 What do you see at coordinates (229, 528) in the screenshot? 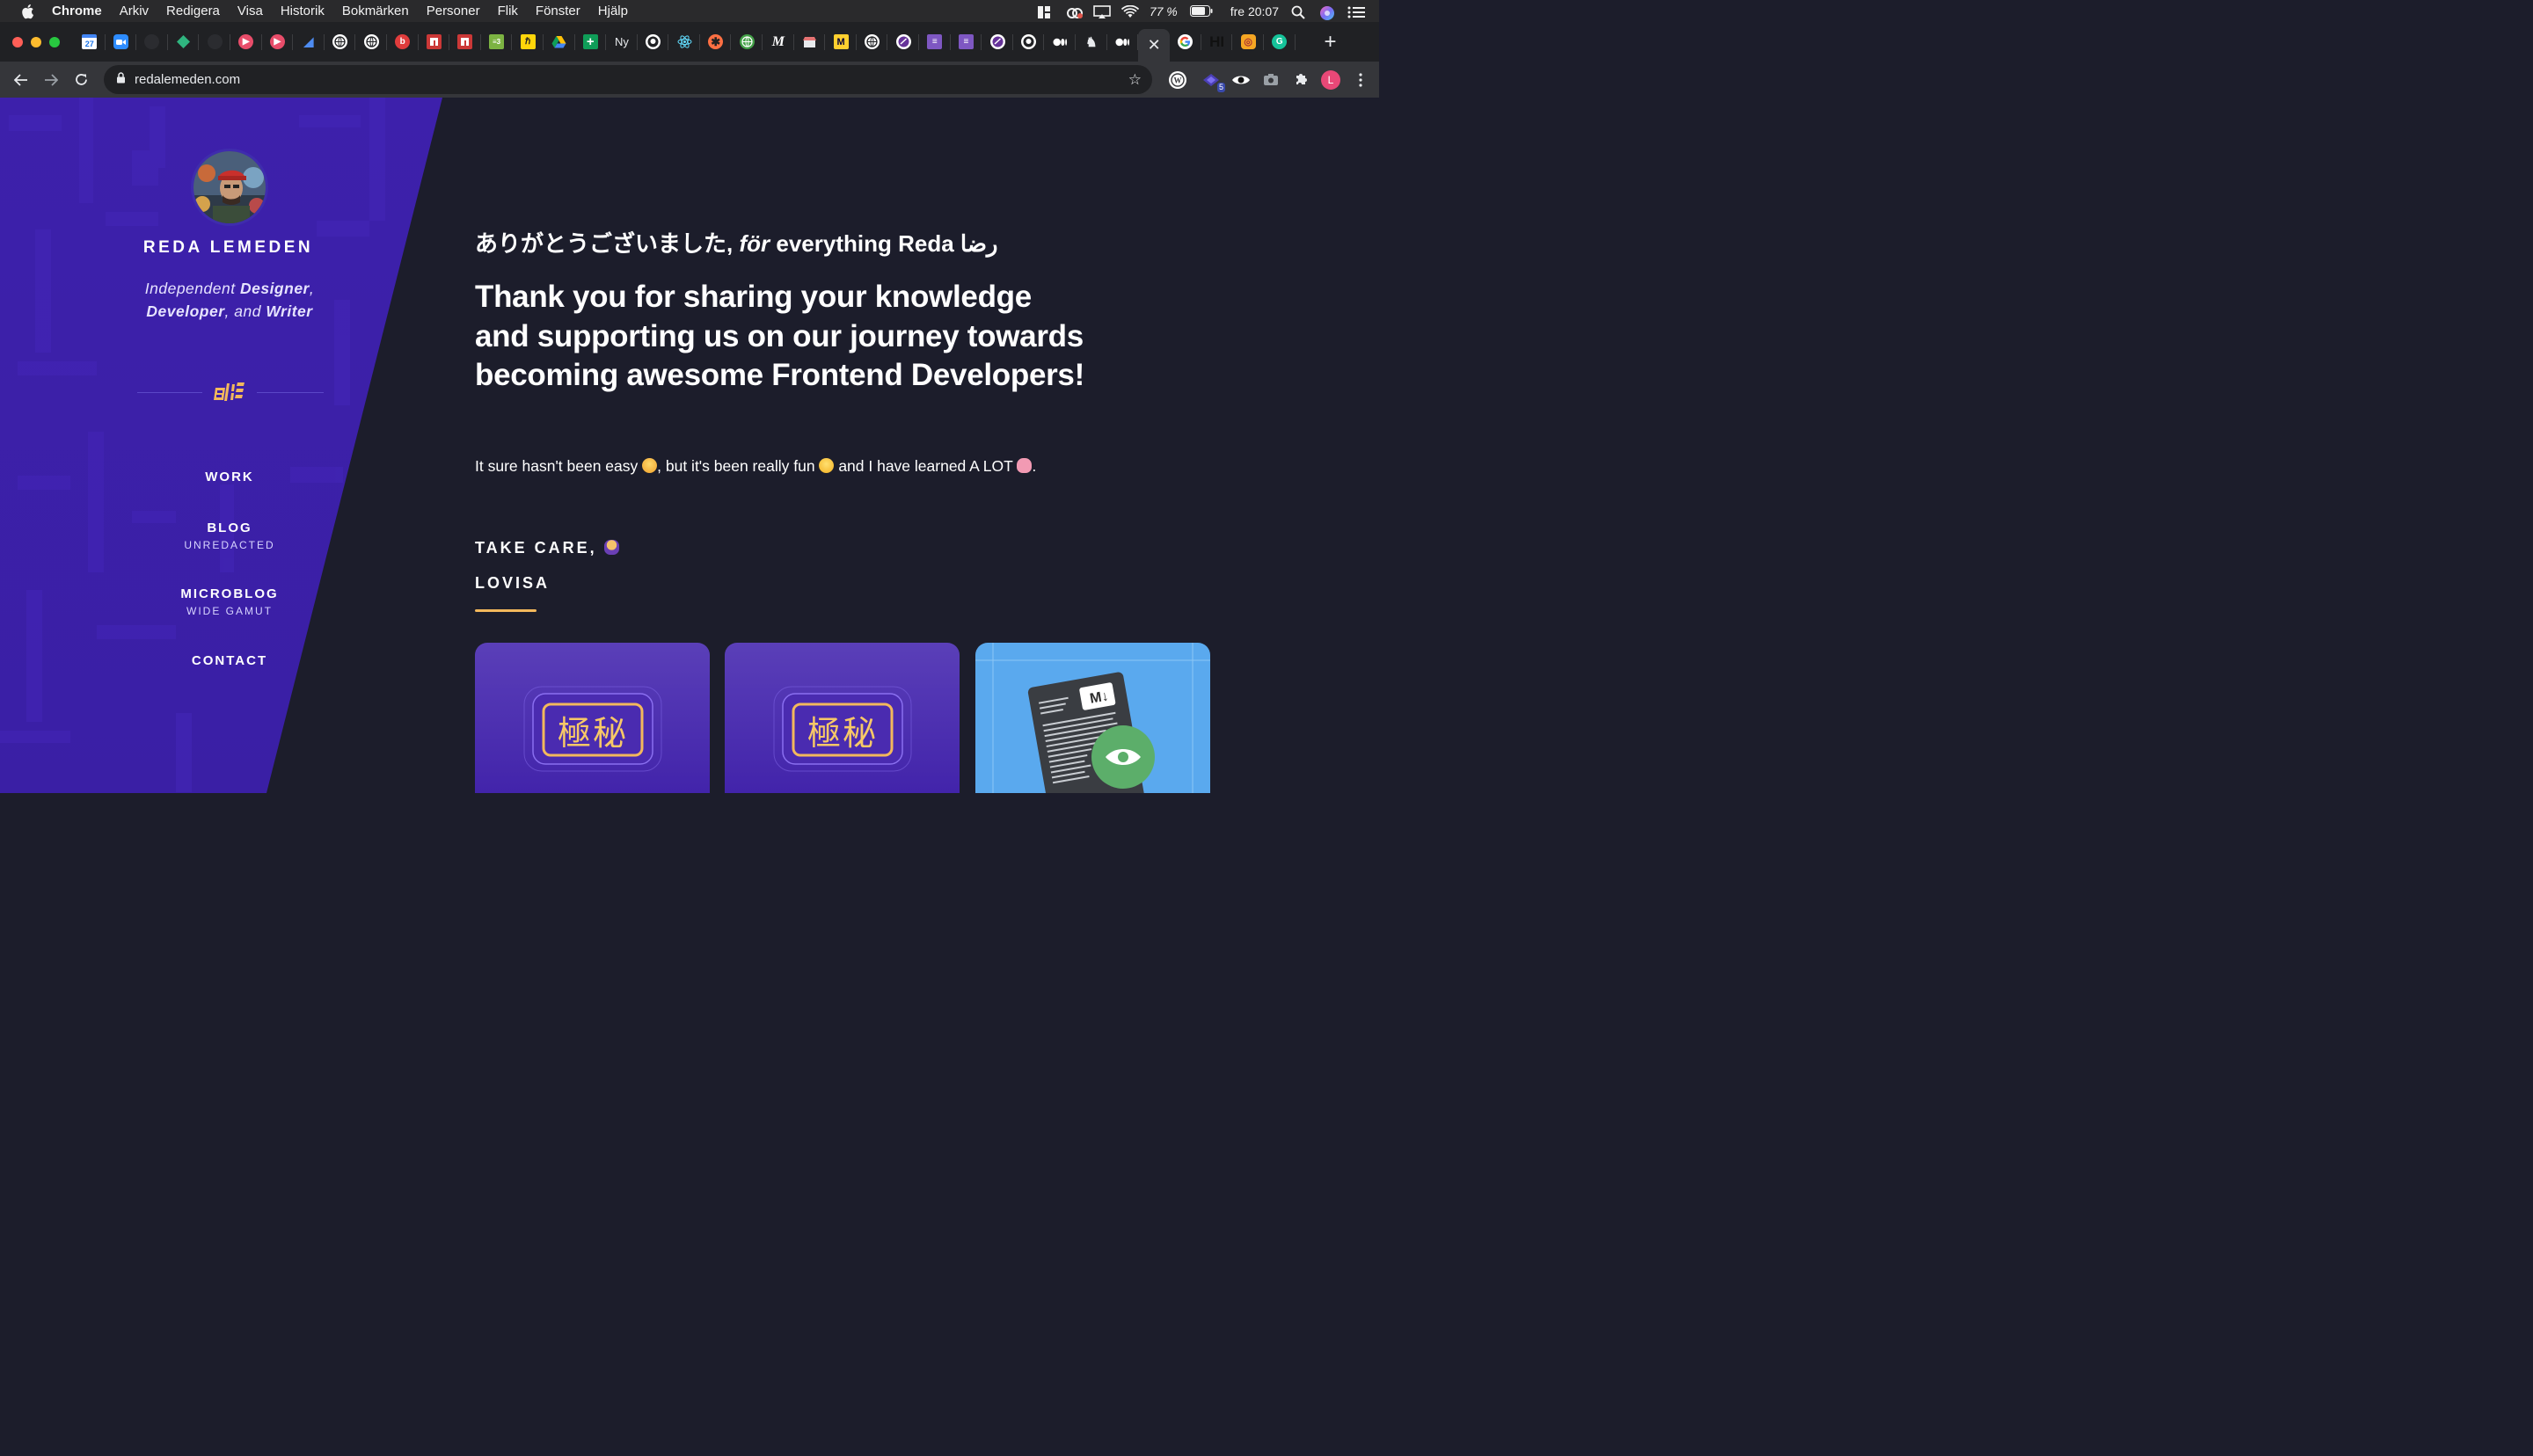
I see `nav-blog-label: BLOG` at bounding box center [229, 528].